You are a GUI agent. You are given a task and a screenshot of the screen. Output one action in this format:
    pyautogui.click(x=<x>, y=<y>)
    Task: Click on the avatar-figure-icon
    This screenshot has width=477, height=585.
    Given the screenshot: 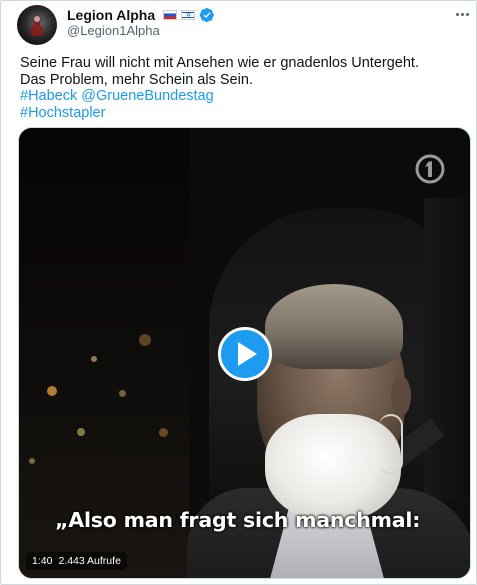 What is the action you would take?
    pyautogui.click(x=37, y=25)
    